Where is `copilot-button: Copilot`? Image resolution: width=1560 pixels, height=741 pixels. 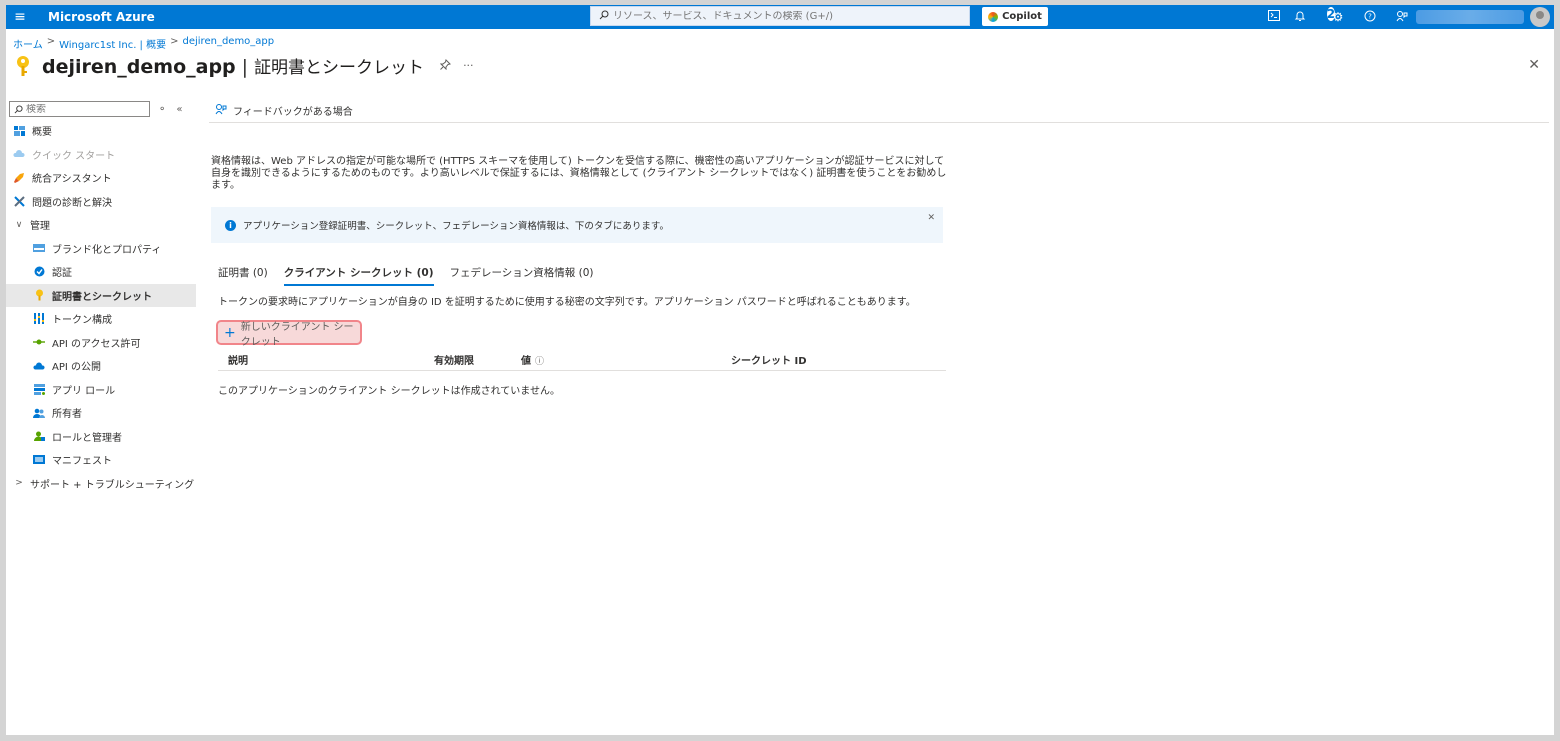
copilot-button: Copilot is located at coordinates (1015, 16).